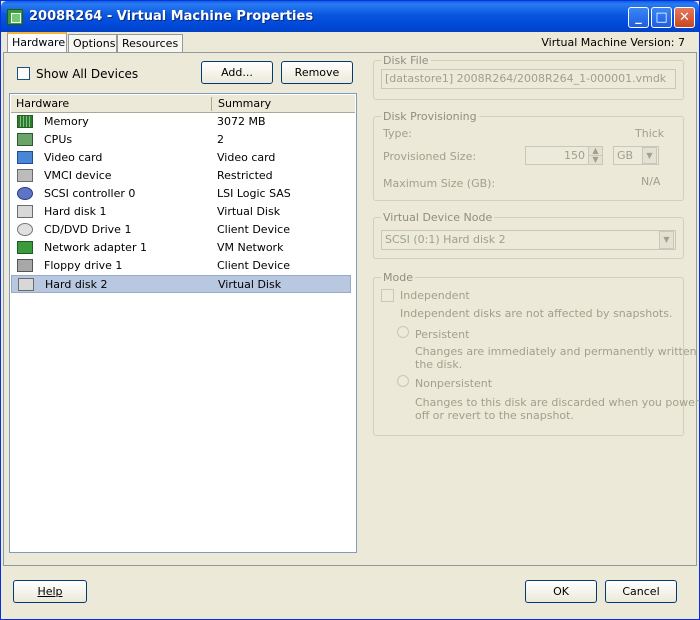 Image resolution: width=700 pixels, height=620 pixels. Describe the element at coordinates (78, 175) in the screenshot. I see `hardware-name: VMCI device` at that location.